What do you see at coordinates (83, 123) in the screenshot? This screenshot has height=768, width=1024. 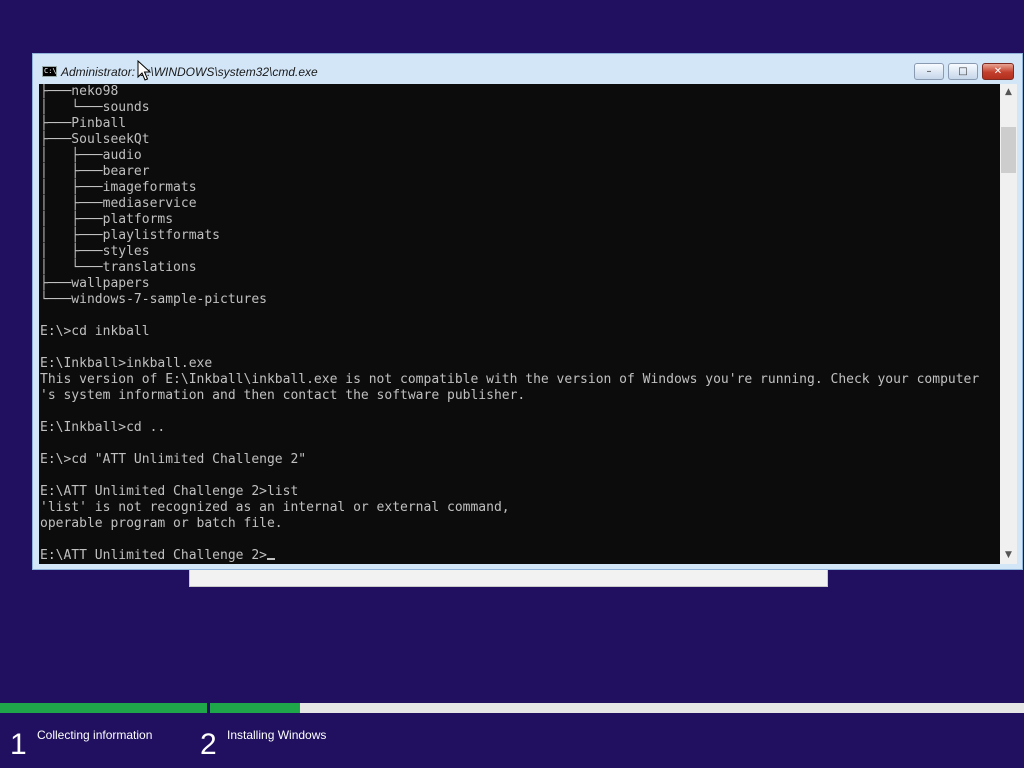 I see `console-line: ├───Pinball` at bounding box center [83, 123].